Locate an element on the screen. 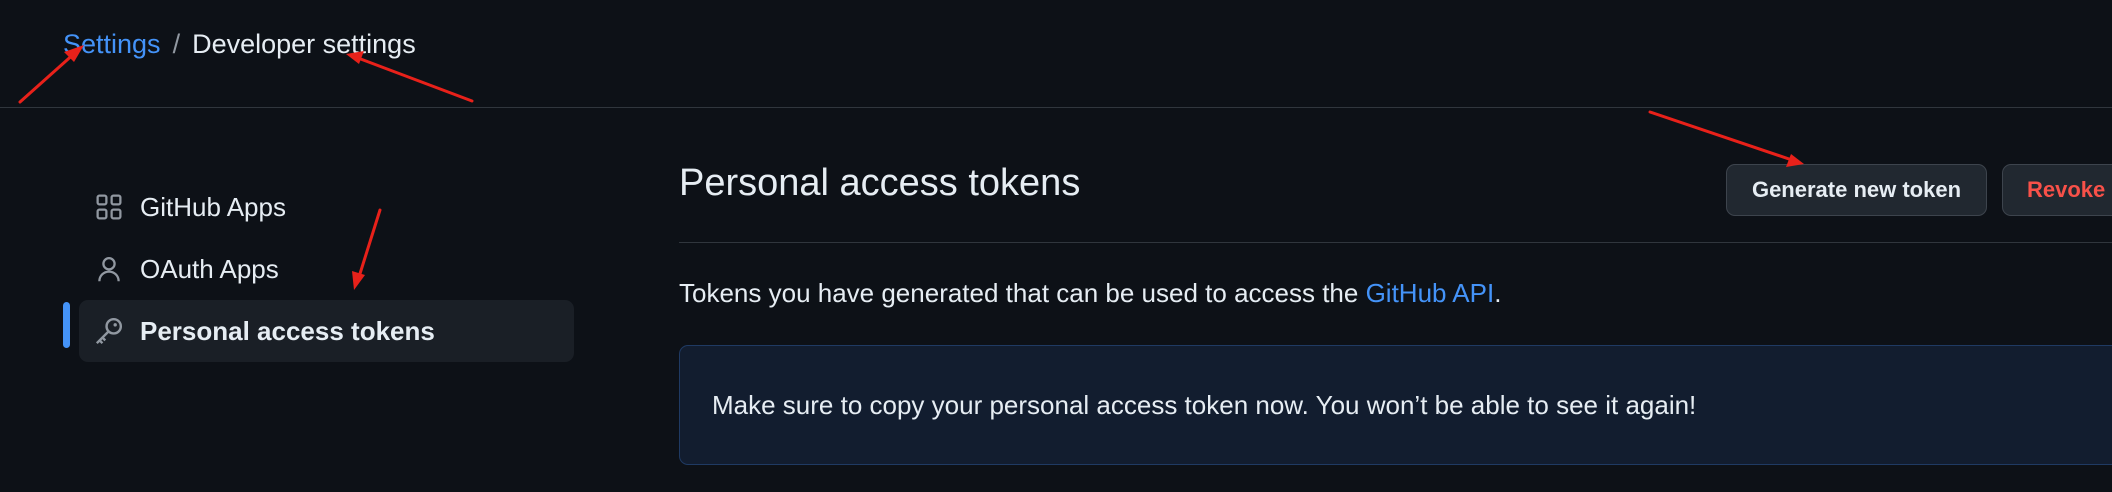  page-title: Personal access tokens is located at coordinates (880, 183).